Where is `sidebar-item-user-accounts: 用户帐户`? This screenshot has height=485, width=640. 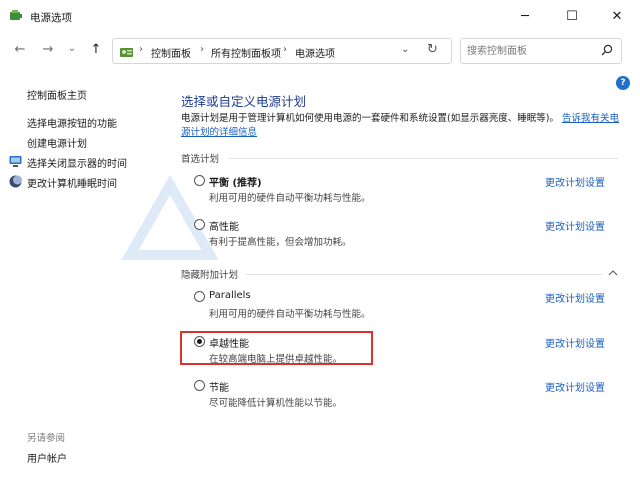
sidebar-item-user-accounts: 用户帐户 is located at coordinates (47, 457).